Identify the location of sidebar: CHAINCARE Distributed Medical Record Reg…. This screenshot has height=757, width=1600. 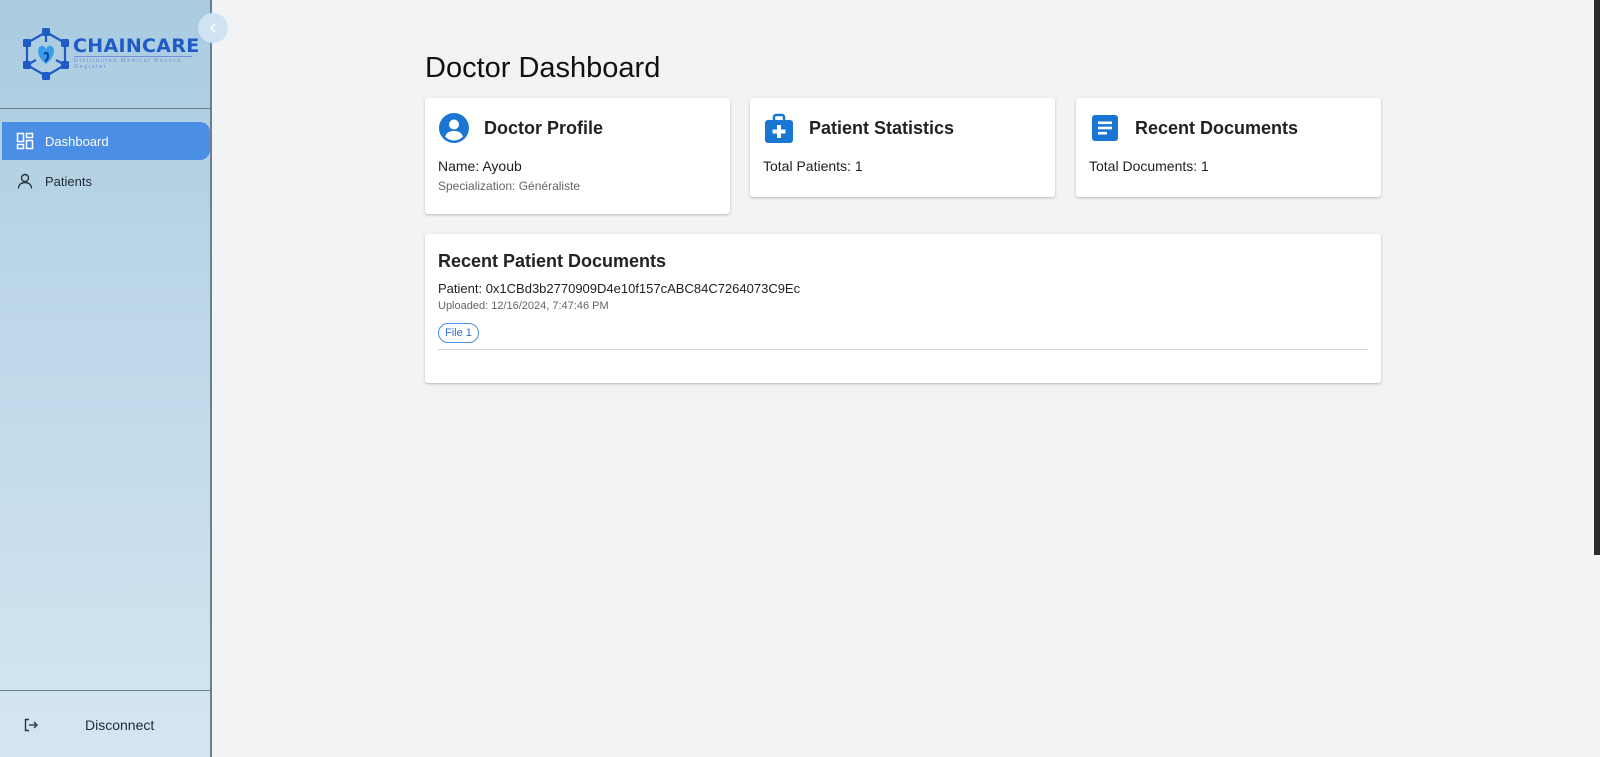
(106, 378).